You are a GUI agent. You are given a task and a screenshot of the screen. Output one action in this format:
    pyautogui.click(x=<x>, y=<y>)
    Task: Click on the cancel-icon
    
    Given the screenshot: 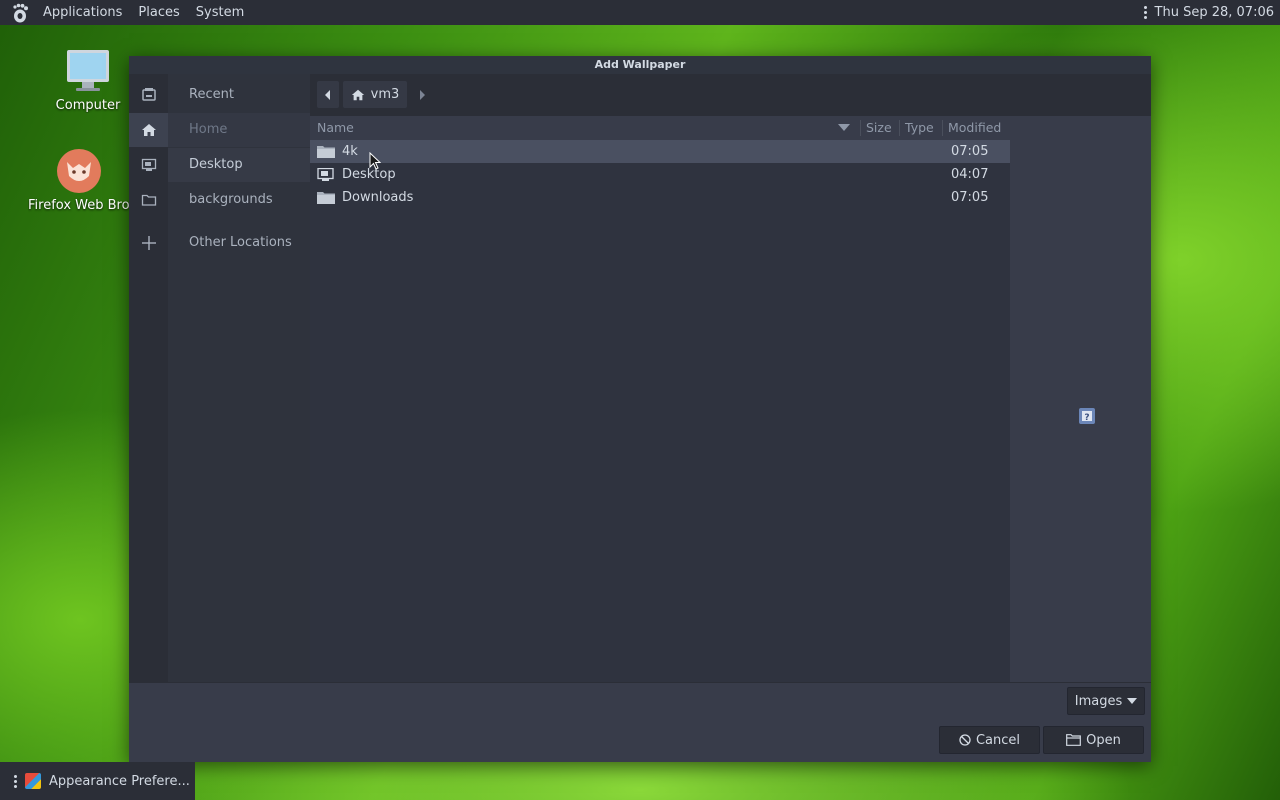 What is the action you would take?
    pyautogui.click(x=965, y=740)
    